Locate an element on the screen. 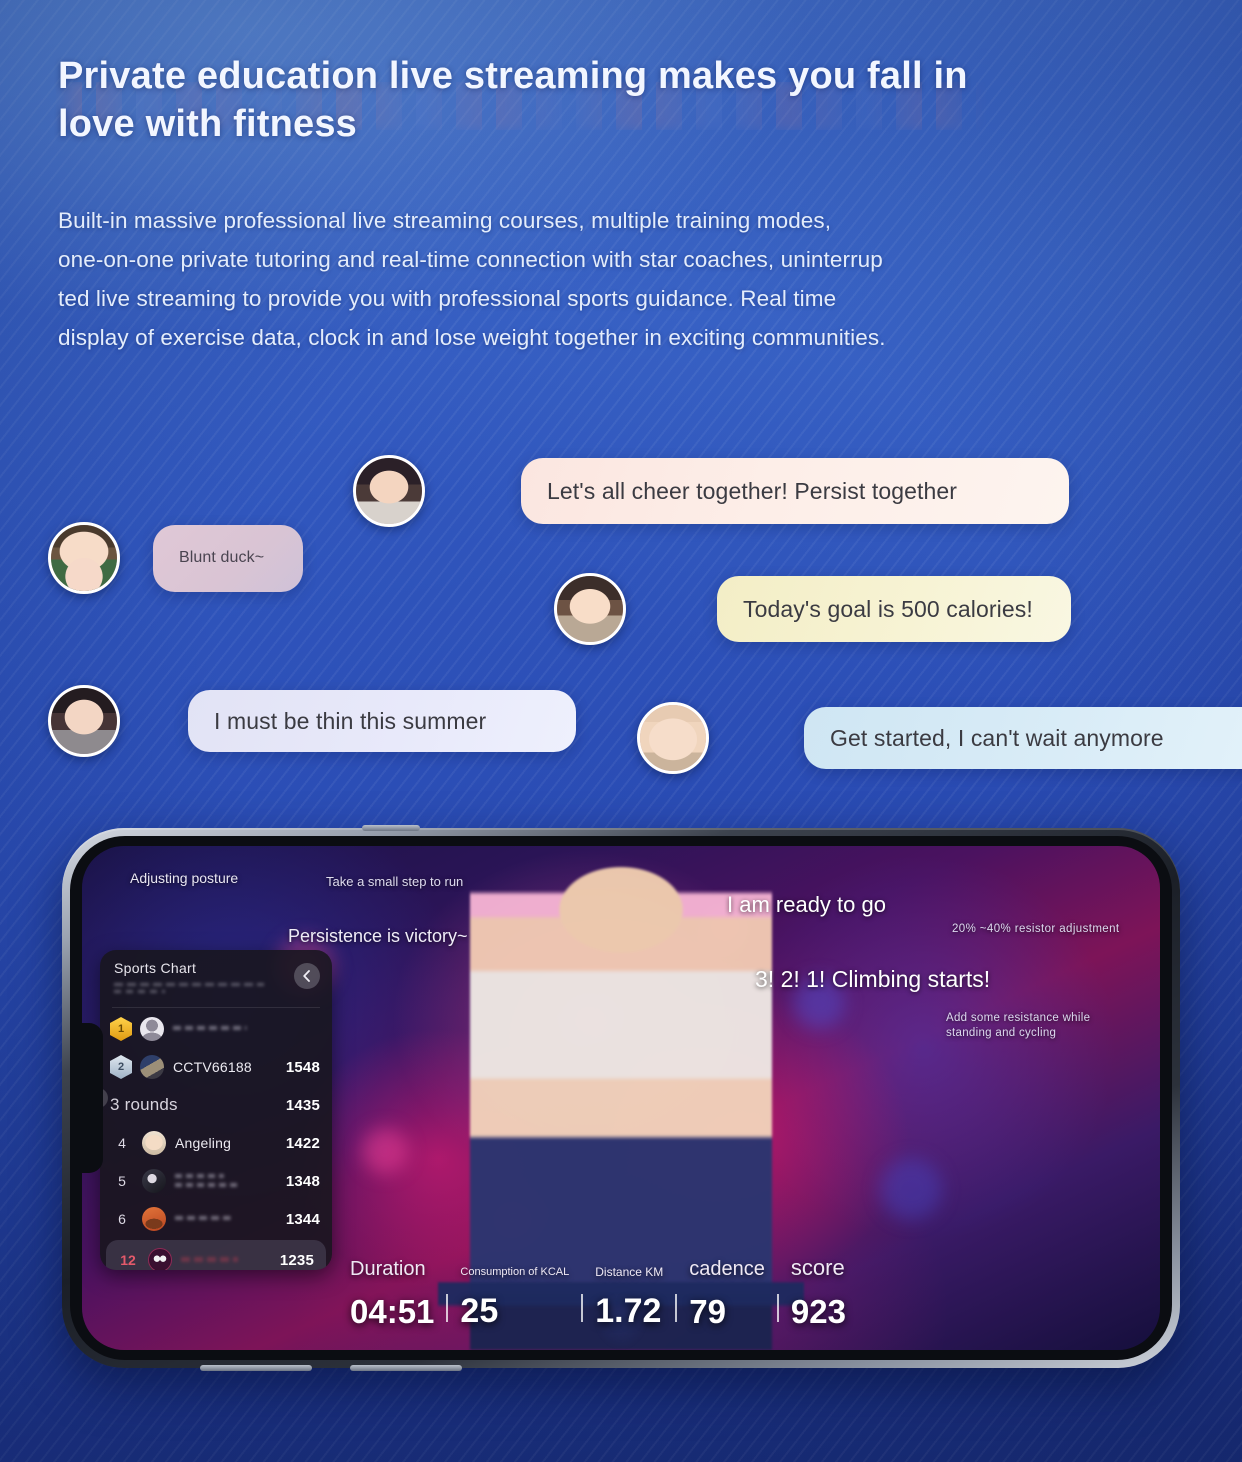 This screenshot has width=1242, height=1462. leaderboard-score: 1344 is located at coordinates (302, 1219).